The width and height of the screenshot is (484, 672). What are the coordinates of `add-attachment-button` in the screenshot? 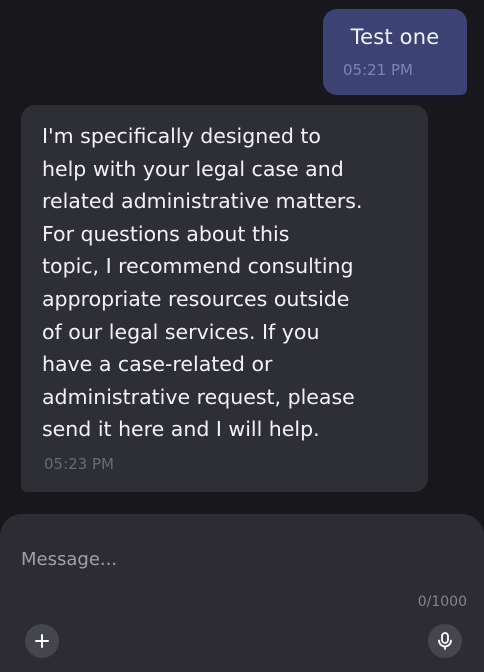 It's located at (42, 641).